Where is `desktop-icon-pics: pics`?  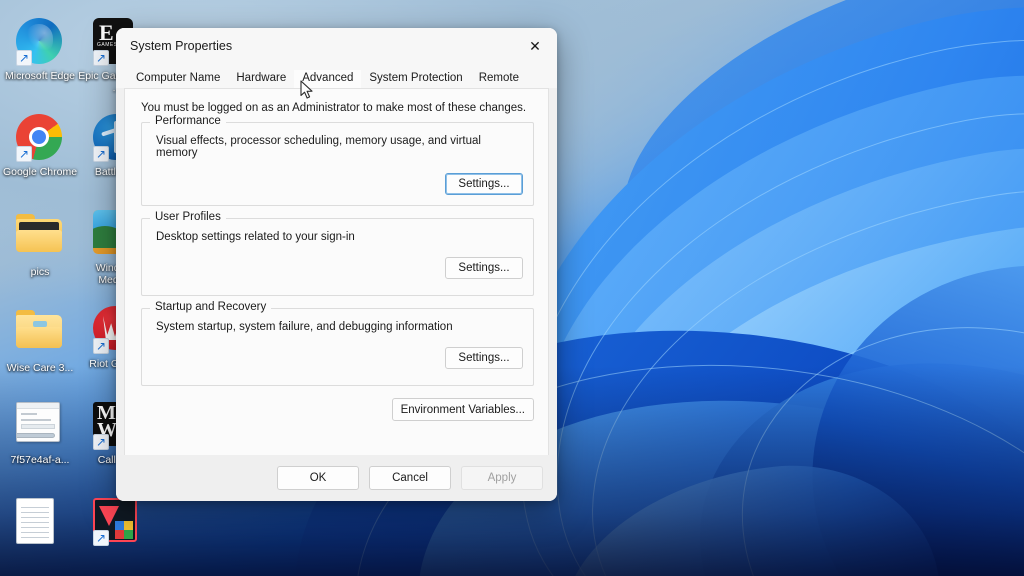
desktop-icon-pics: pics is located at coordinates (40, 244).